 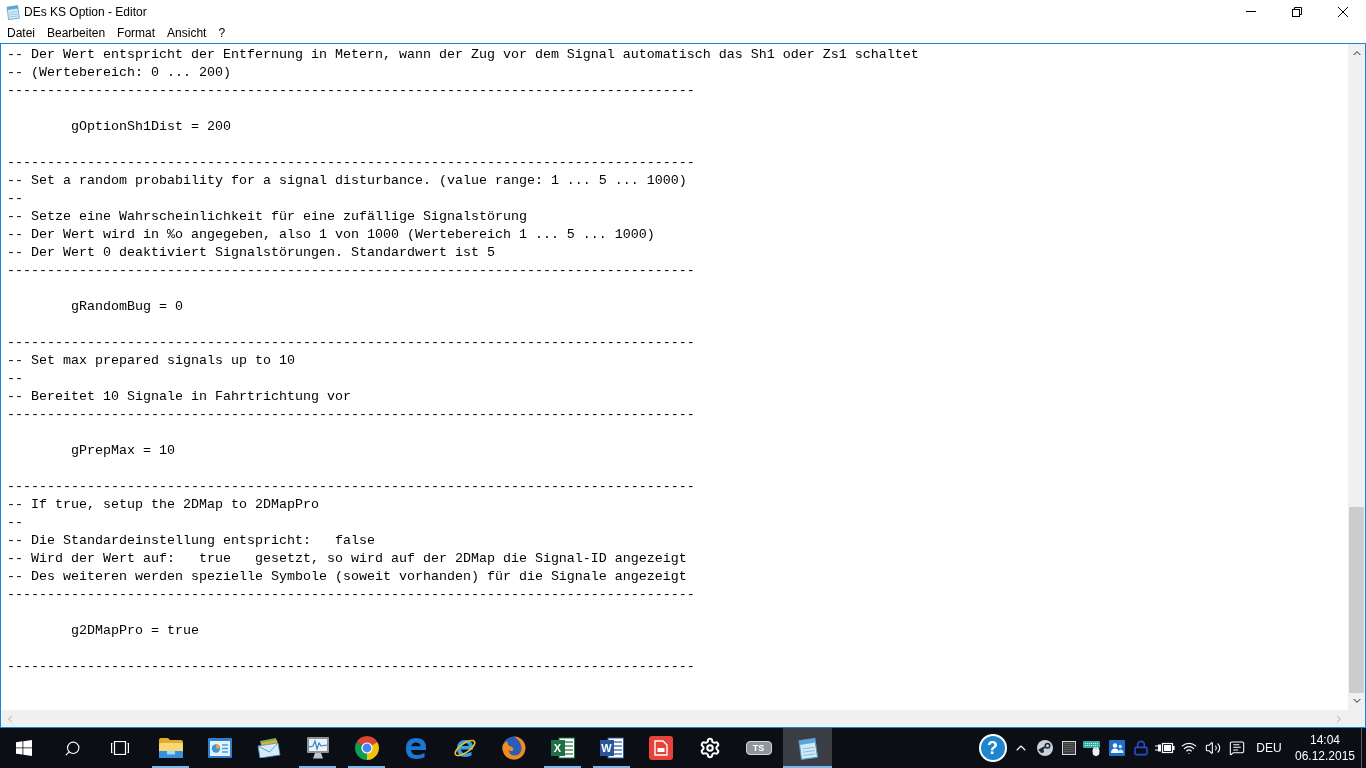 I want to click on e-browser-icon, so click(x=415, y=748).